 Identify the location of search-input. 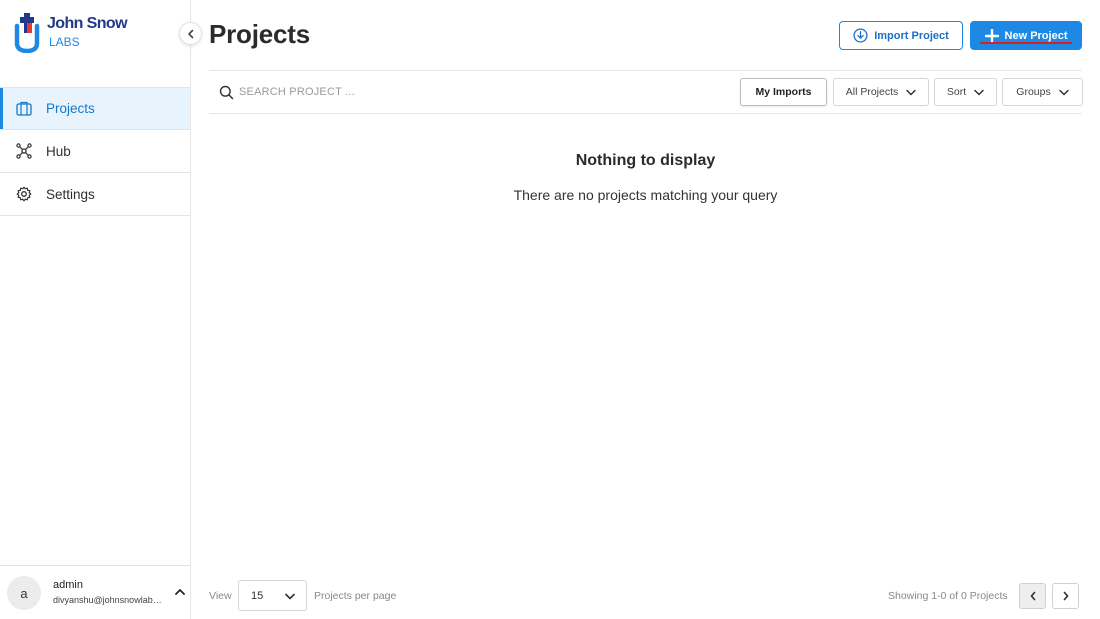
(389, 92).